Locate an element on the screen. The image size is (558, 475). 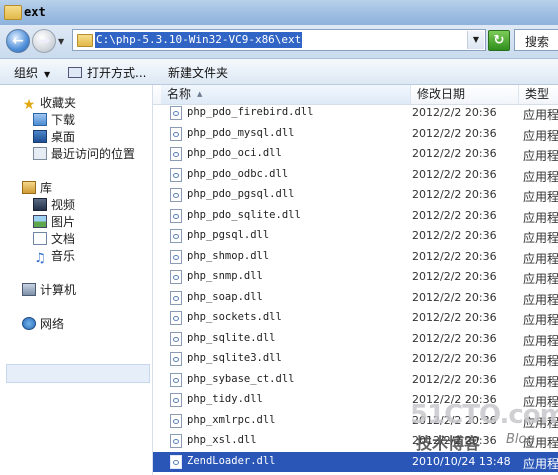
back-button: ← is located at coordinates (18, 41).